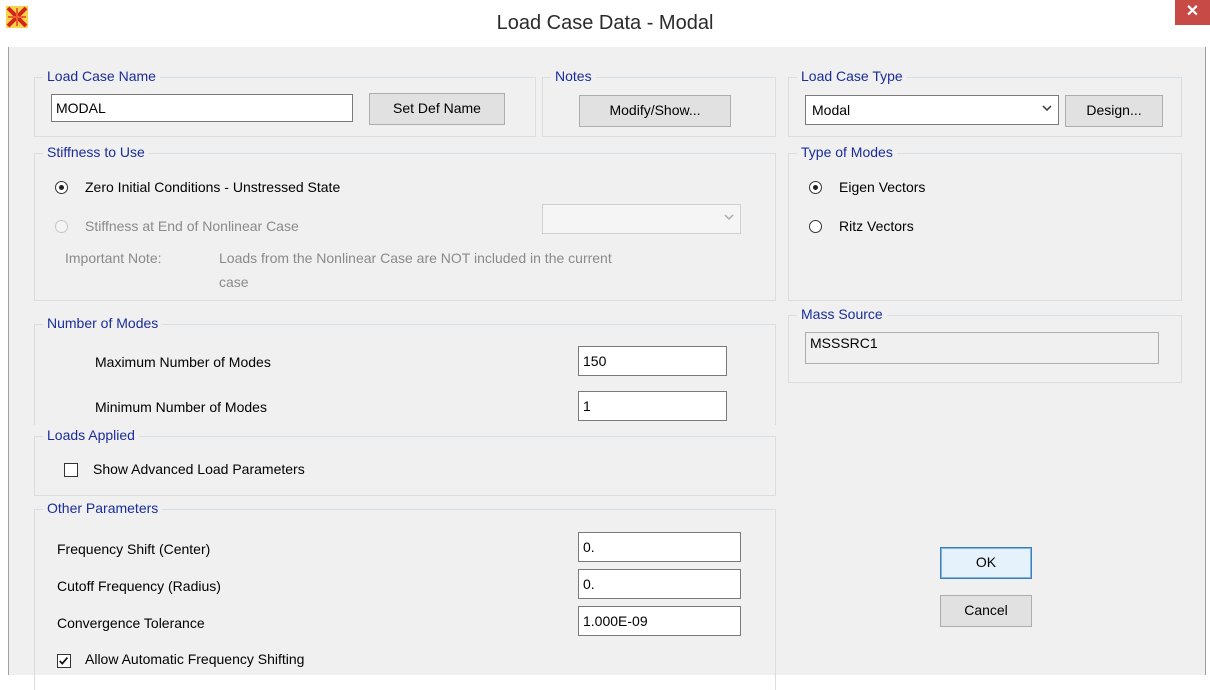 The height and width of the screenshot is (690, 1210). What do you see at coordinates (986, 563) in the screenshot?
I see `ok-button: OK` at bounding box center [986, 563].